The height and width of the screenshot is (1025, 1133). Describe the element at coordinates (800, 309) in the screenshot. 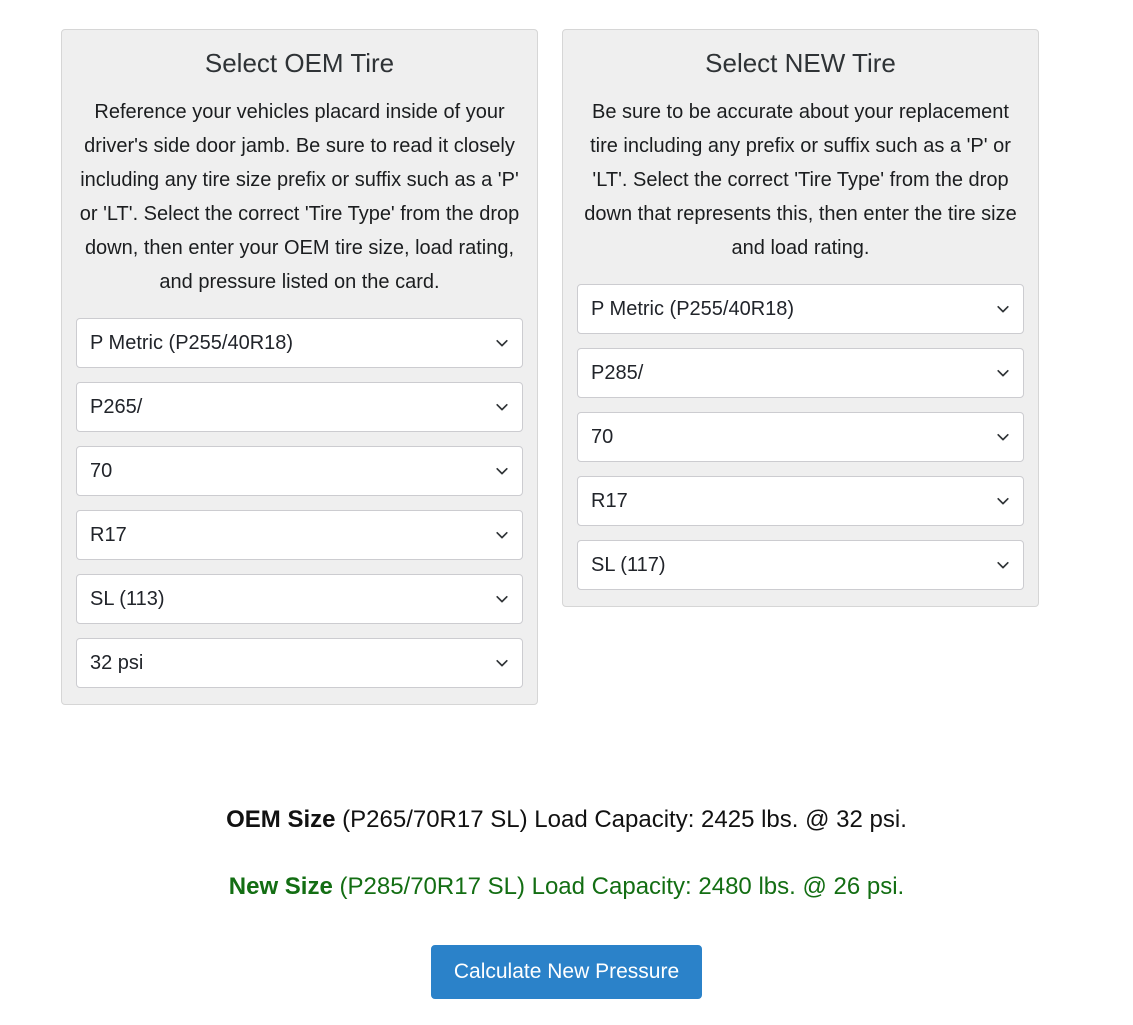

I see `new-tire-type-select: P Metric (P255/40R18)` at that location.